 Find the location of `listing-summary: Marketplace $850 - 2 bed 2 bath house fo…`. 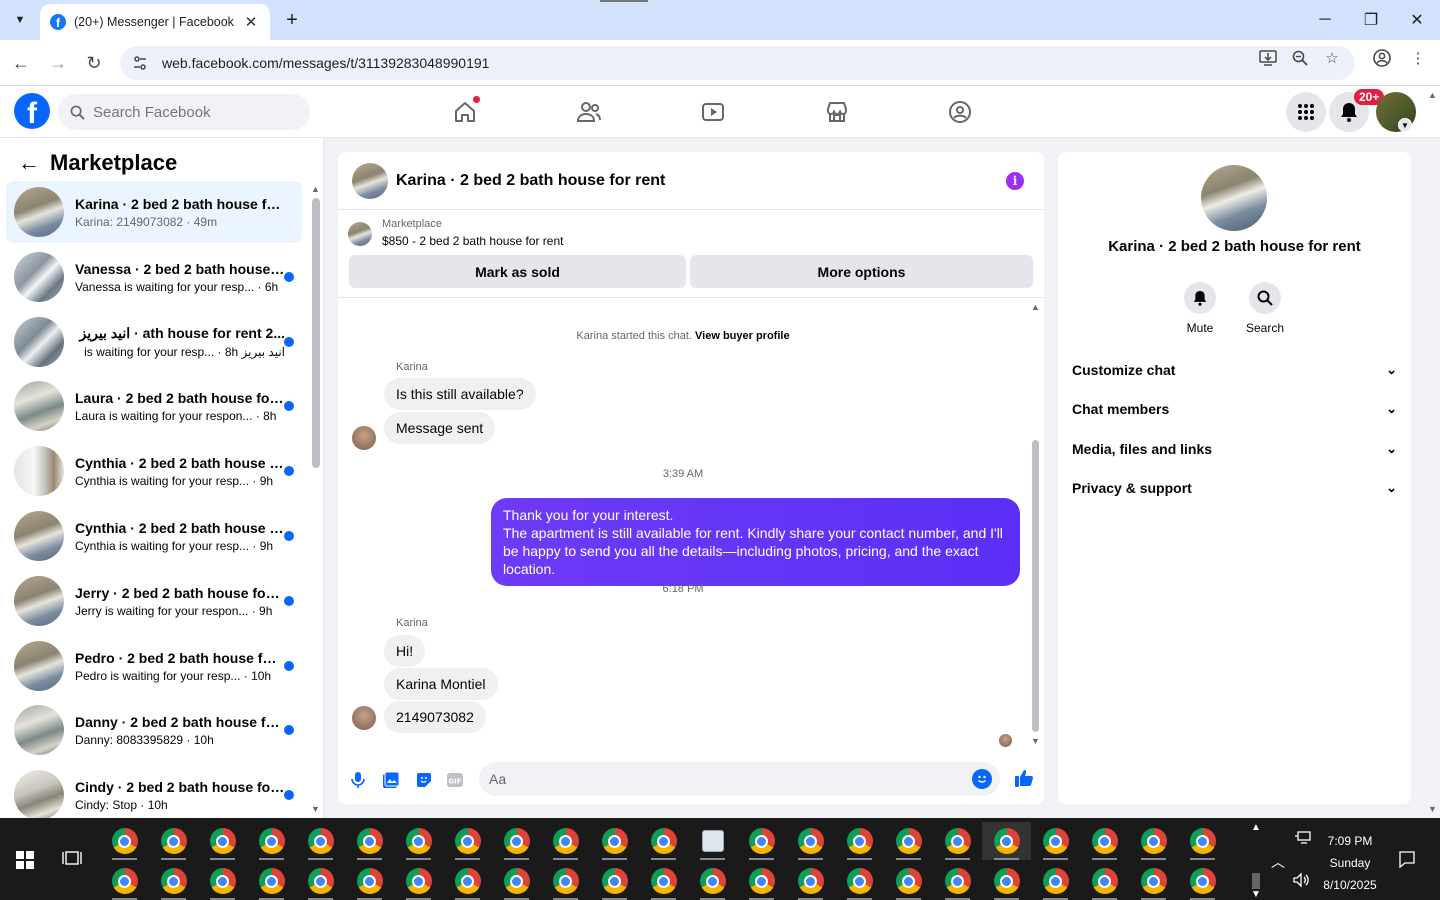

listing-summary: Marketplace $850 - 2 bed 2 bath house fo… is located at coordinates (455, 233).